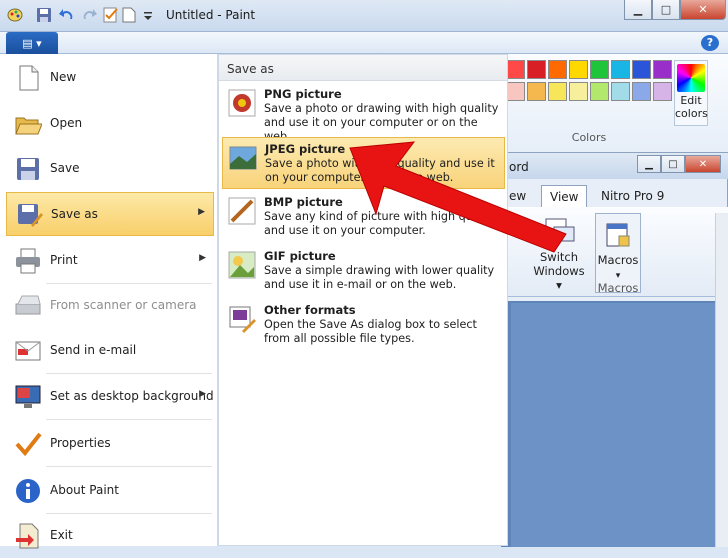  Describe the element at coordinates (666, 10) in the screenshot. I see `maximize-button: □` at that location.